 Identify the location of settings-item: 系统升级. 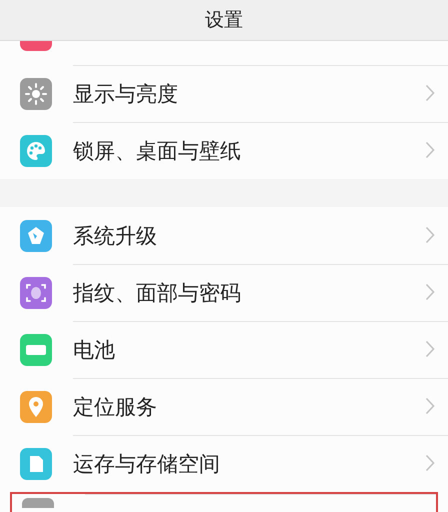
(224, 235).